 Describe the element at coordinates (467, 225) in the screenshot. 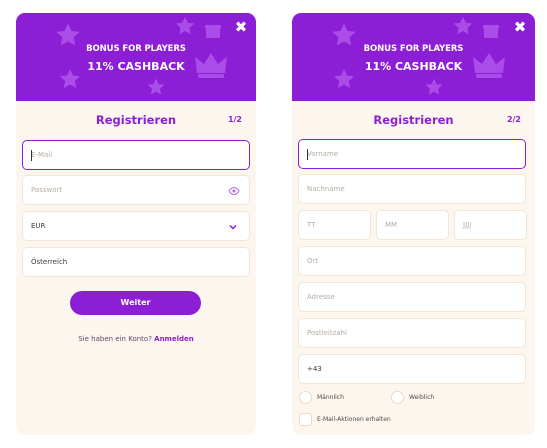

I see `year-placeholder: JJJJ` at that location.